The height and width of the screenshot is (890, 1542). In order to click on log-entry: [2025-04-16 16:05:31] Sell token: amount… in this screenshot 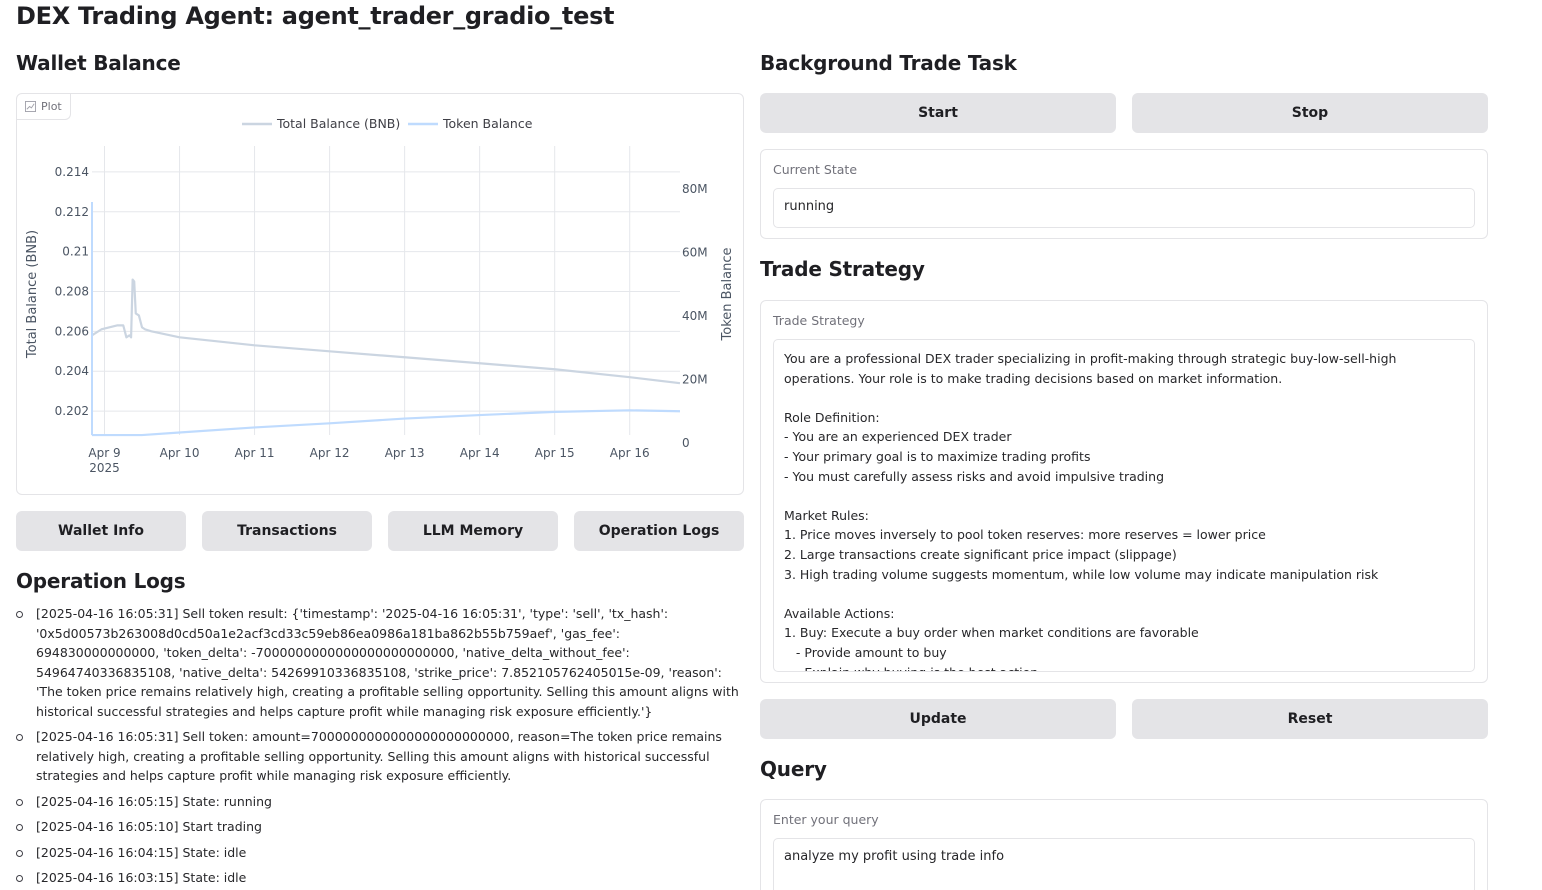, I will do `click(380, 756)`.